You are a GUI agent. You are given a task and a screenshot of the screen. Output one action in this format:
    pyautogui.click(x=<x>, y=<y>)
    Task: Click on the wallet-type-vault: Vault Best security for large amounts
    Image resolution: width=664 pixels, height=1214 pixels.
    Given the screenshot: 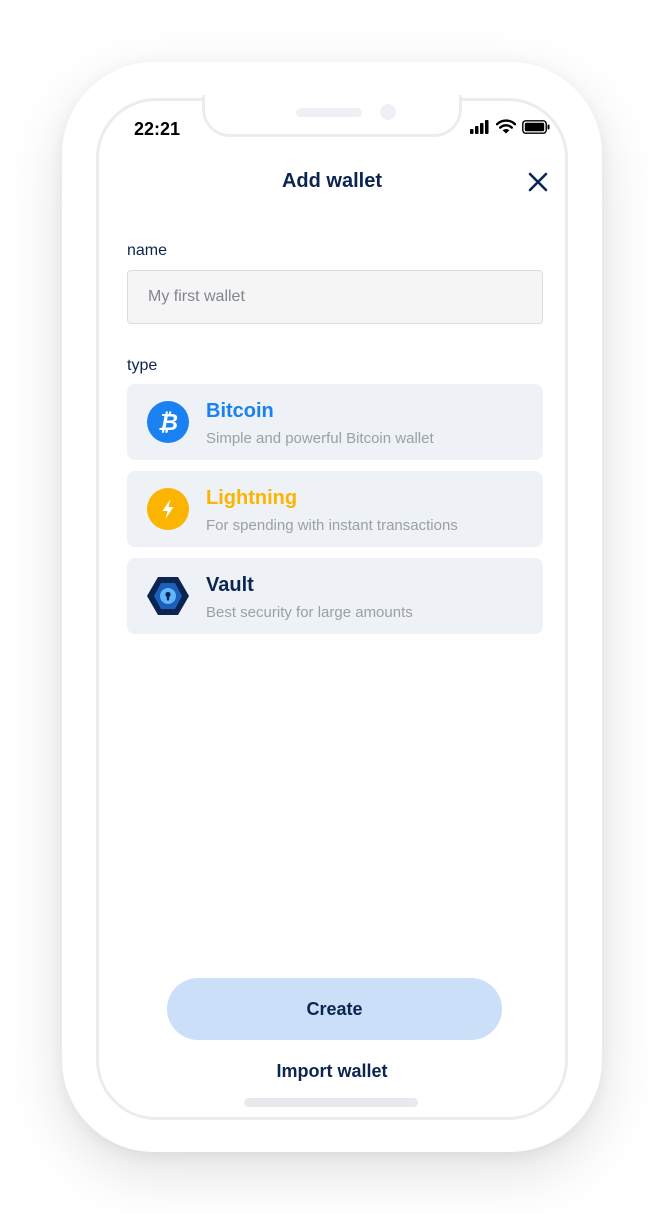 What is the action you would take?
    pyautogui.click(x=335, y=596)
    